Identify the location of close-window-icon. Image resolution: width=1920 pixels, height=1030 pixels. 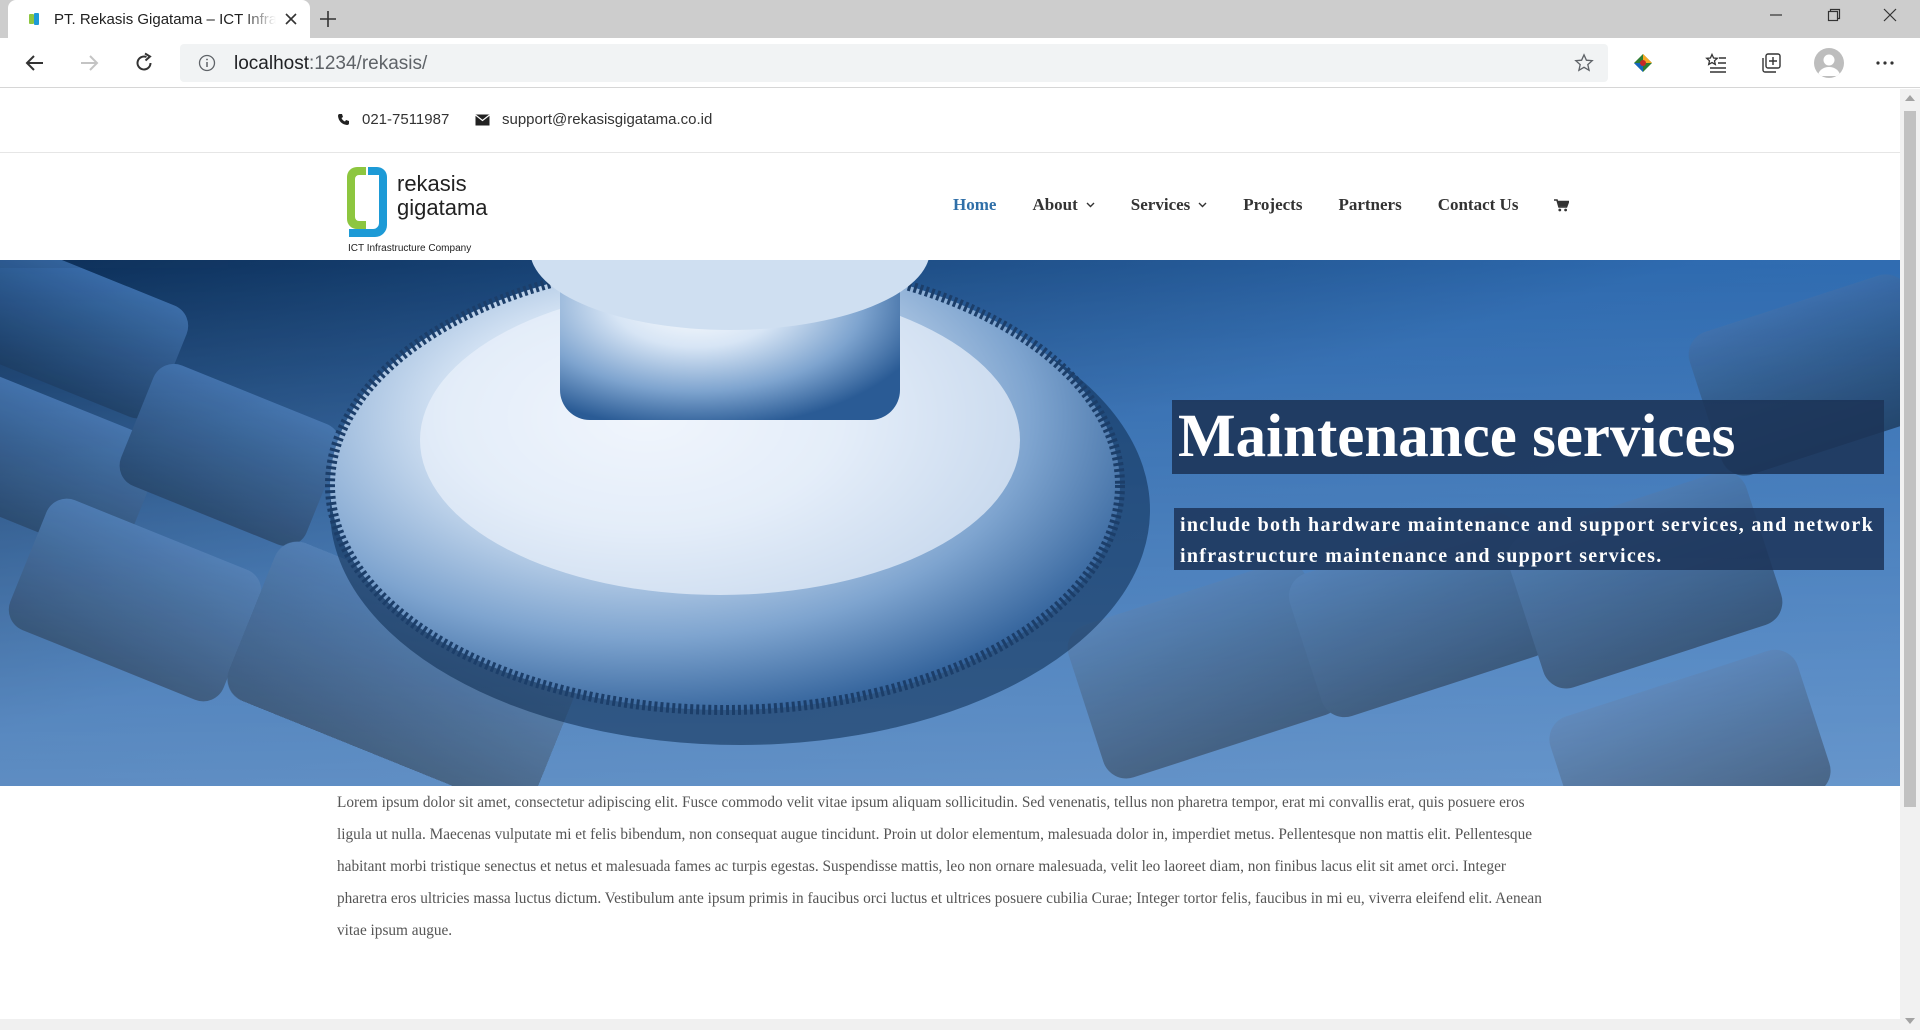
(1890, 15).